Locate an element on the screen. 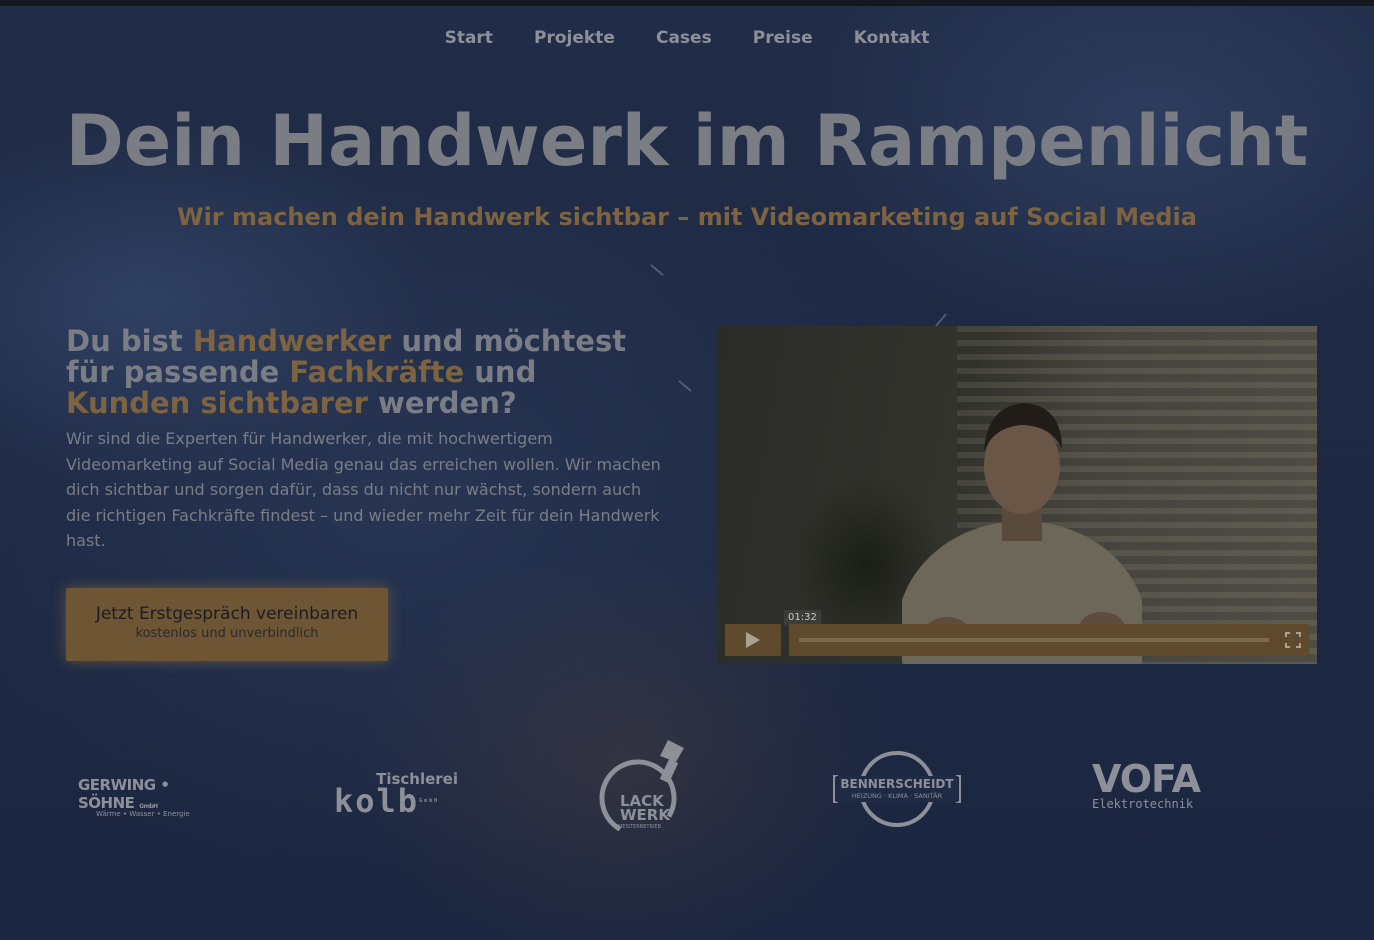  video-duration-tooltip: 01:32 is located at coordinates (802, 617).